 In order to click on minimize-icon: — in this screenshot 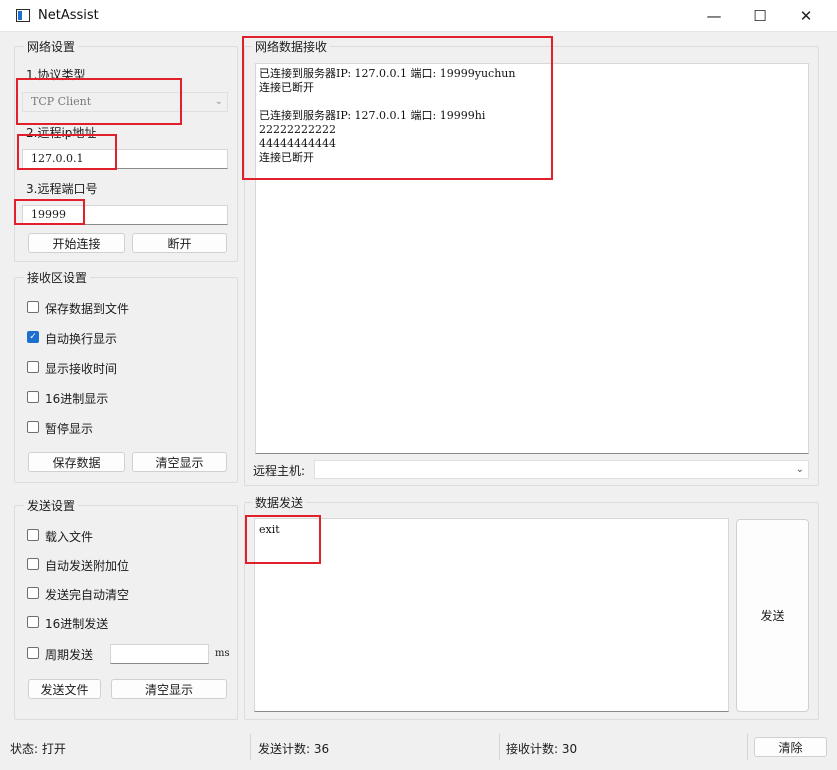, I will do `click(714, 16)`.